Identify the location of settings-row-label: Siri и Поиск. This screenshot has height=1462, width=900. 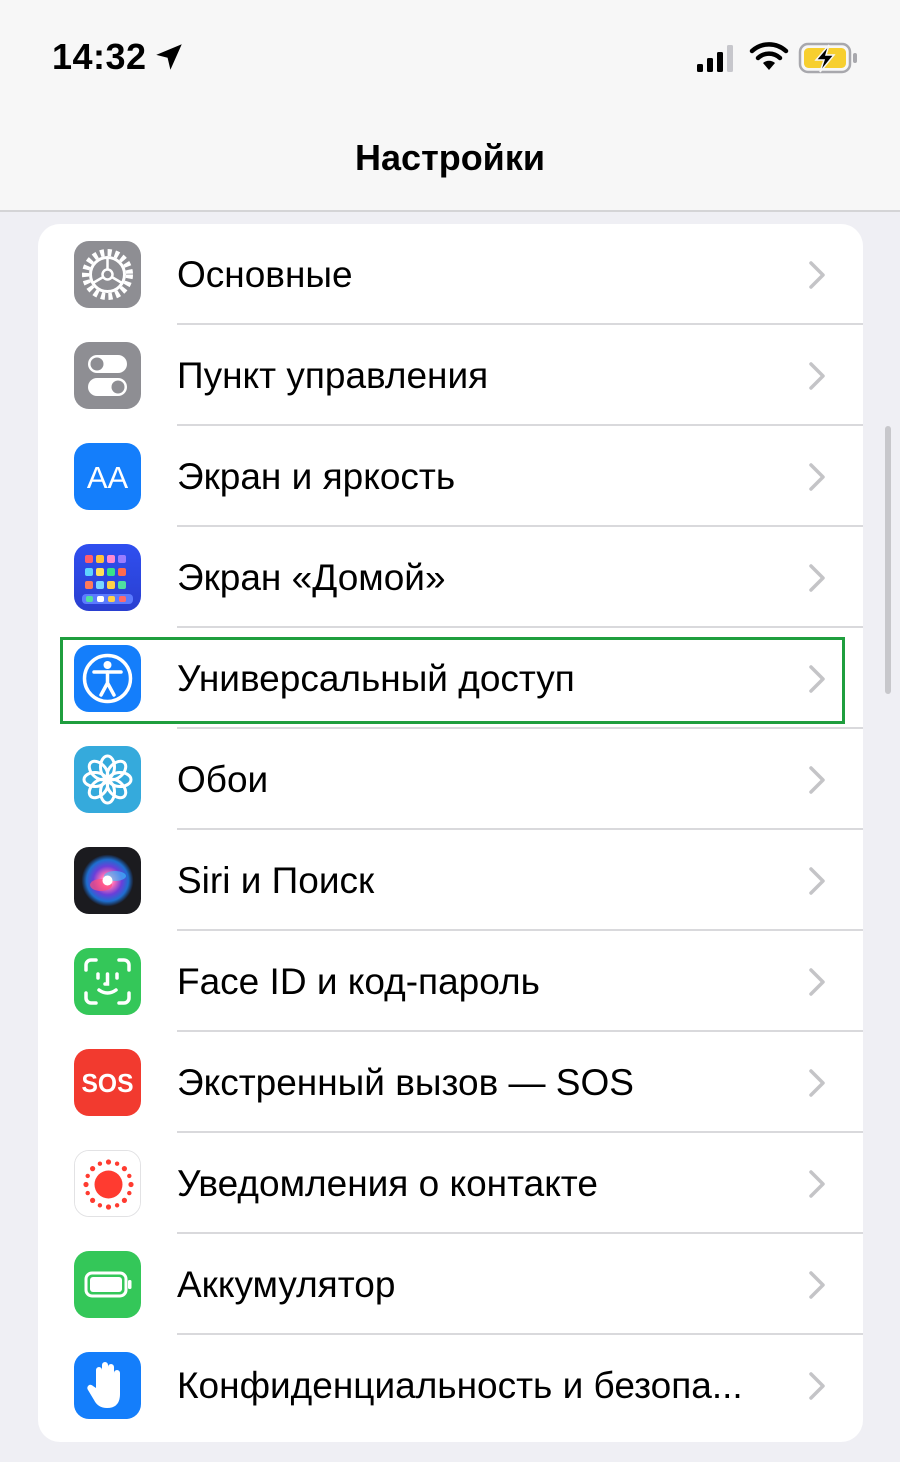
(276, 880).